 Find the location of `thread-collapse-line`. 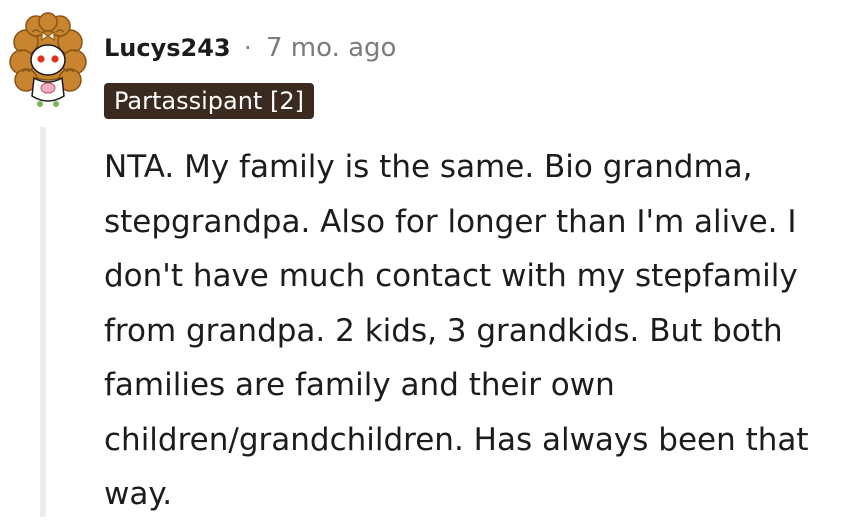

thread-collapse-line is located at coordinates (43, 322).